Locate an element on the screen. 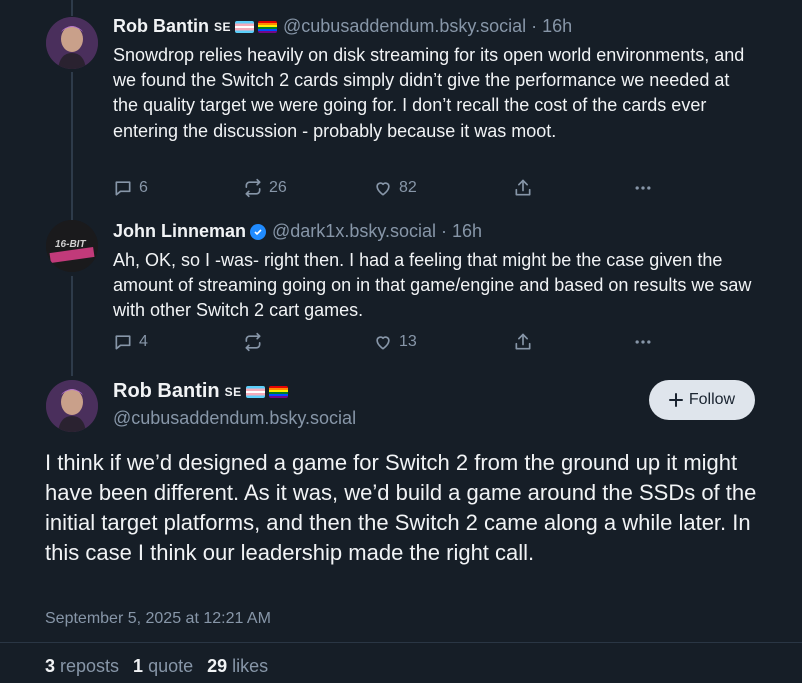  avatar: 16-BIT is located at coordinates (72, 246).